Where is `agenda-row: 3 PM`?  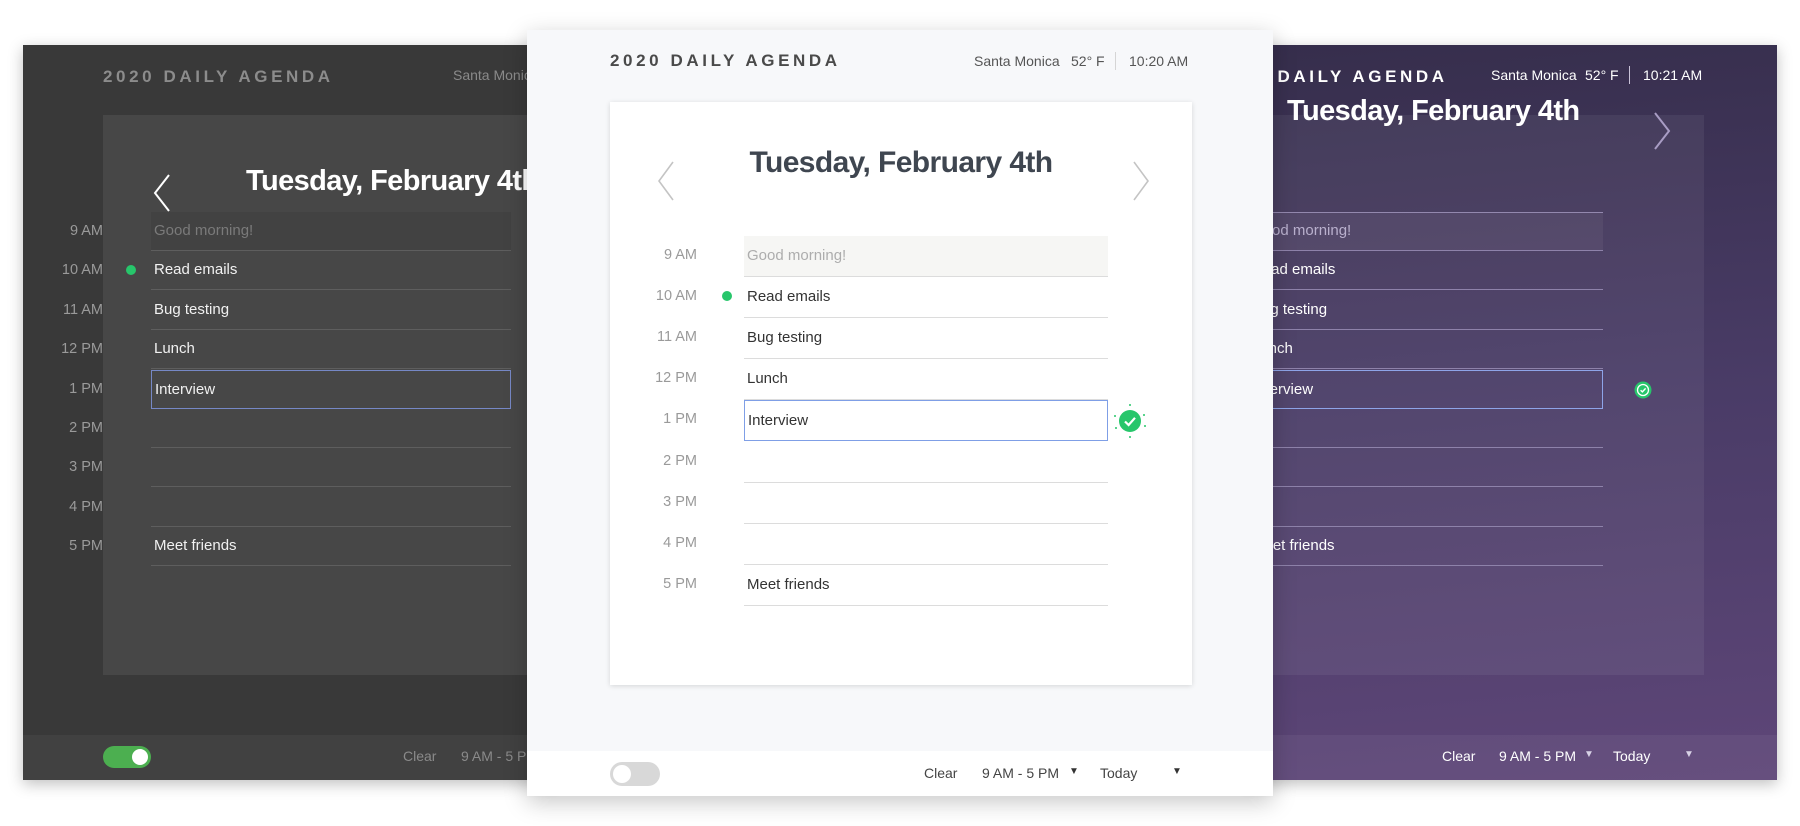
agenda-row: 3 PM is located at coordinates (288, 468).